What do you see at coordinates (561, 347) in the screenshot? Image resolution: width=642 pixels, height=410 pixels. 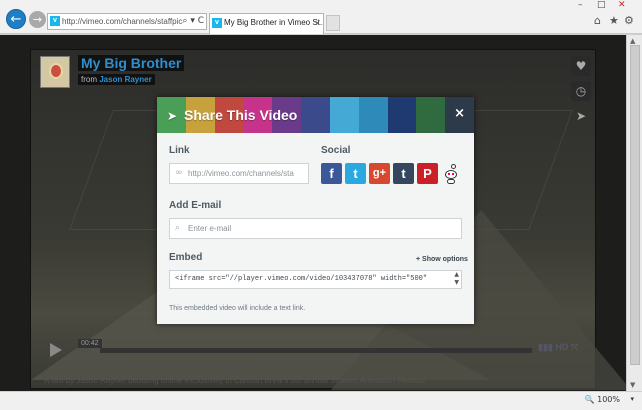 I see `hd-toggle: HD` at bounding box center [561, 347].